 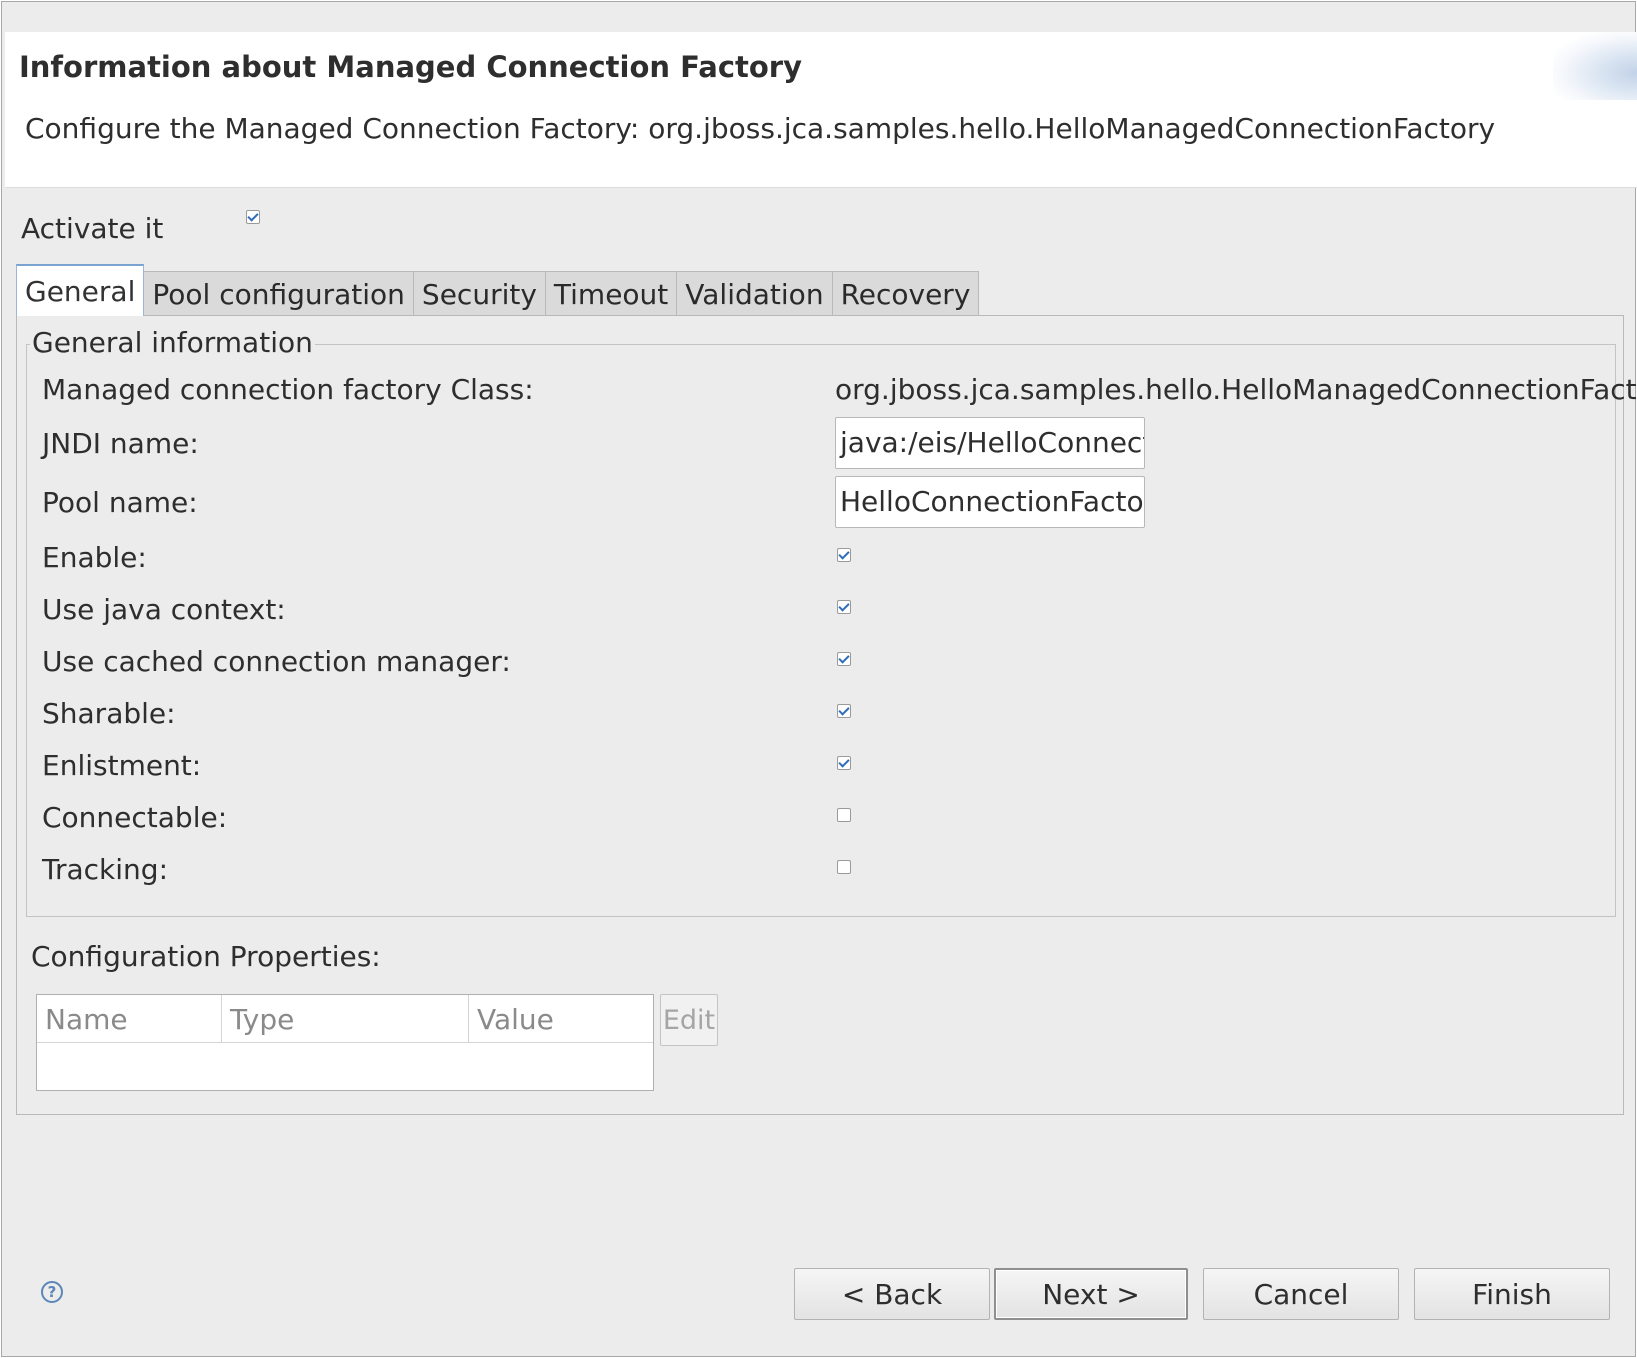 What do you see at coordinates (80, 290) in the screenshot?
I see `tab-general: General` at bounding box center [80, 290].